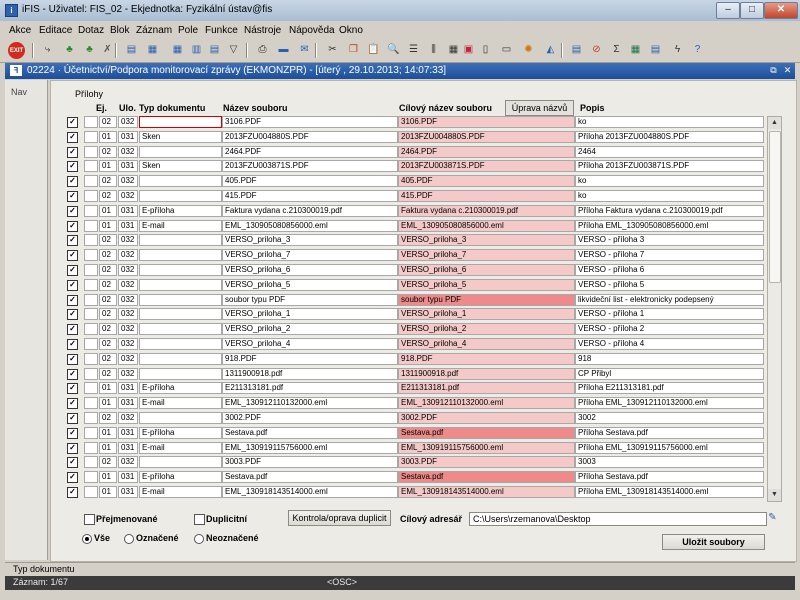 The image size is (800, 600). What do you see at coordinates (283, 49) in the screenshot?
I see `export-icon: ▬` at bounding box center [283, 49].